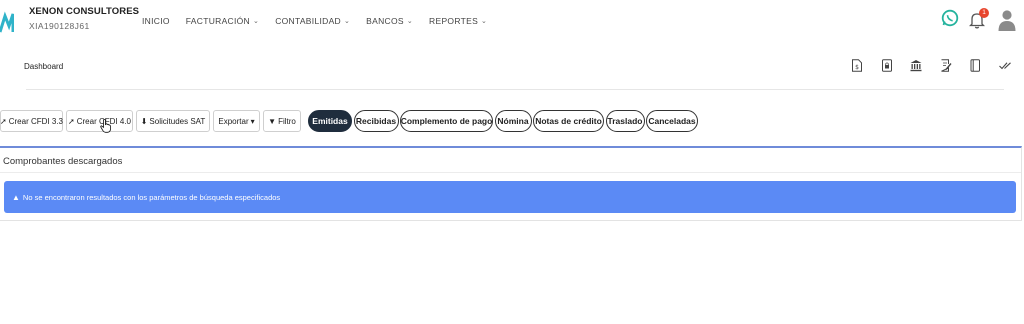 This screenshot has height=324, width=1024. Describe the element at coordinates (936, 65) in the screenshot. I see `quick-toolbar: $` at that location.